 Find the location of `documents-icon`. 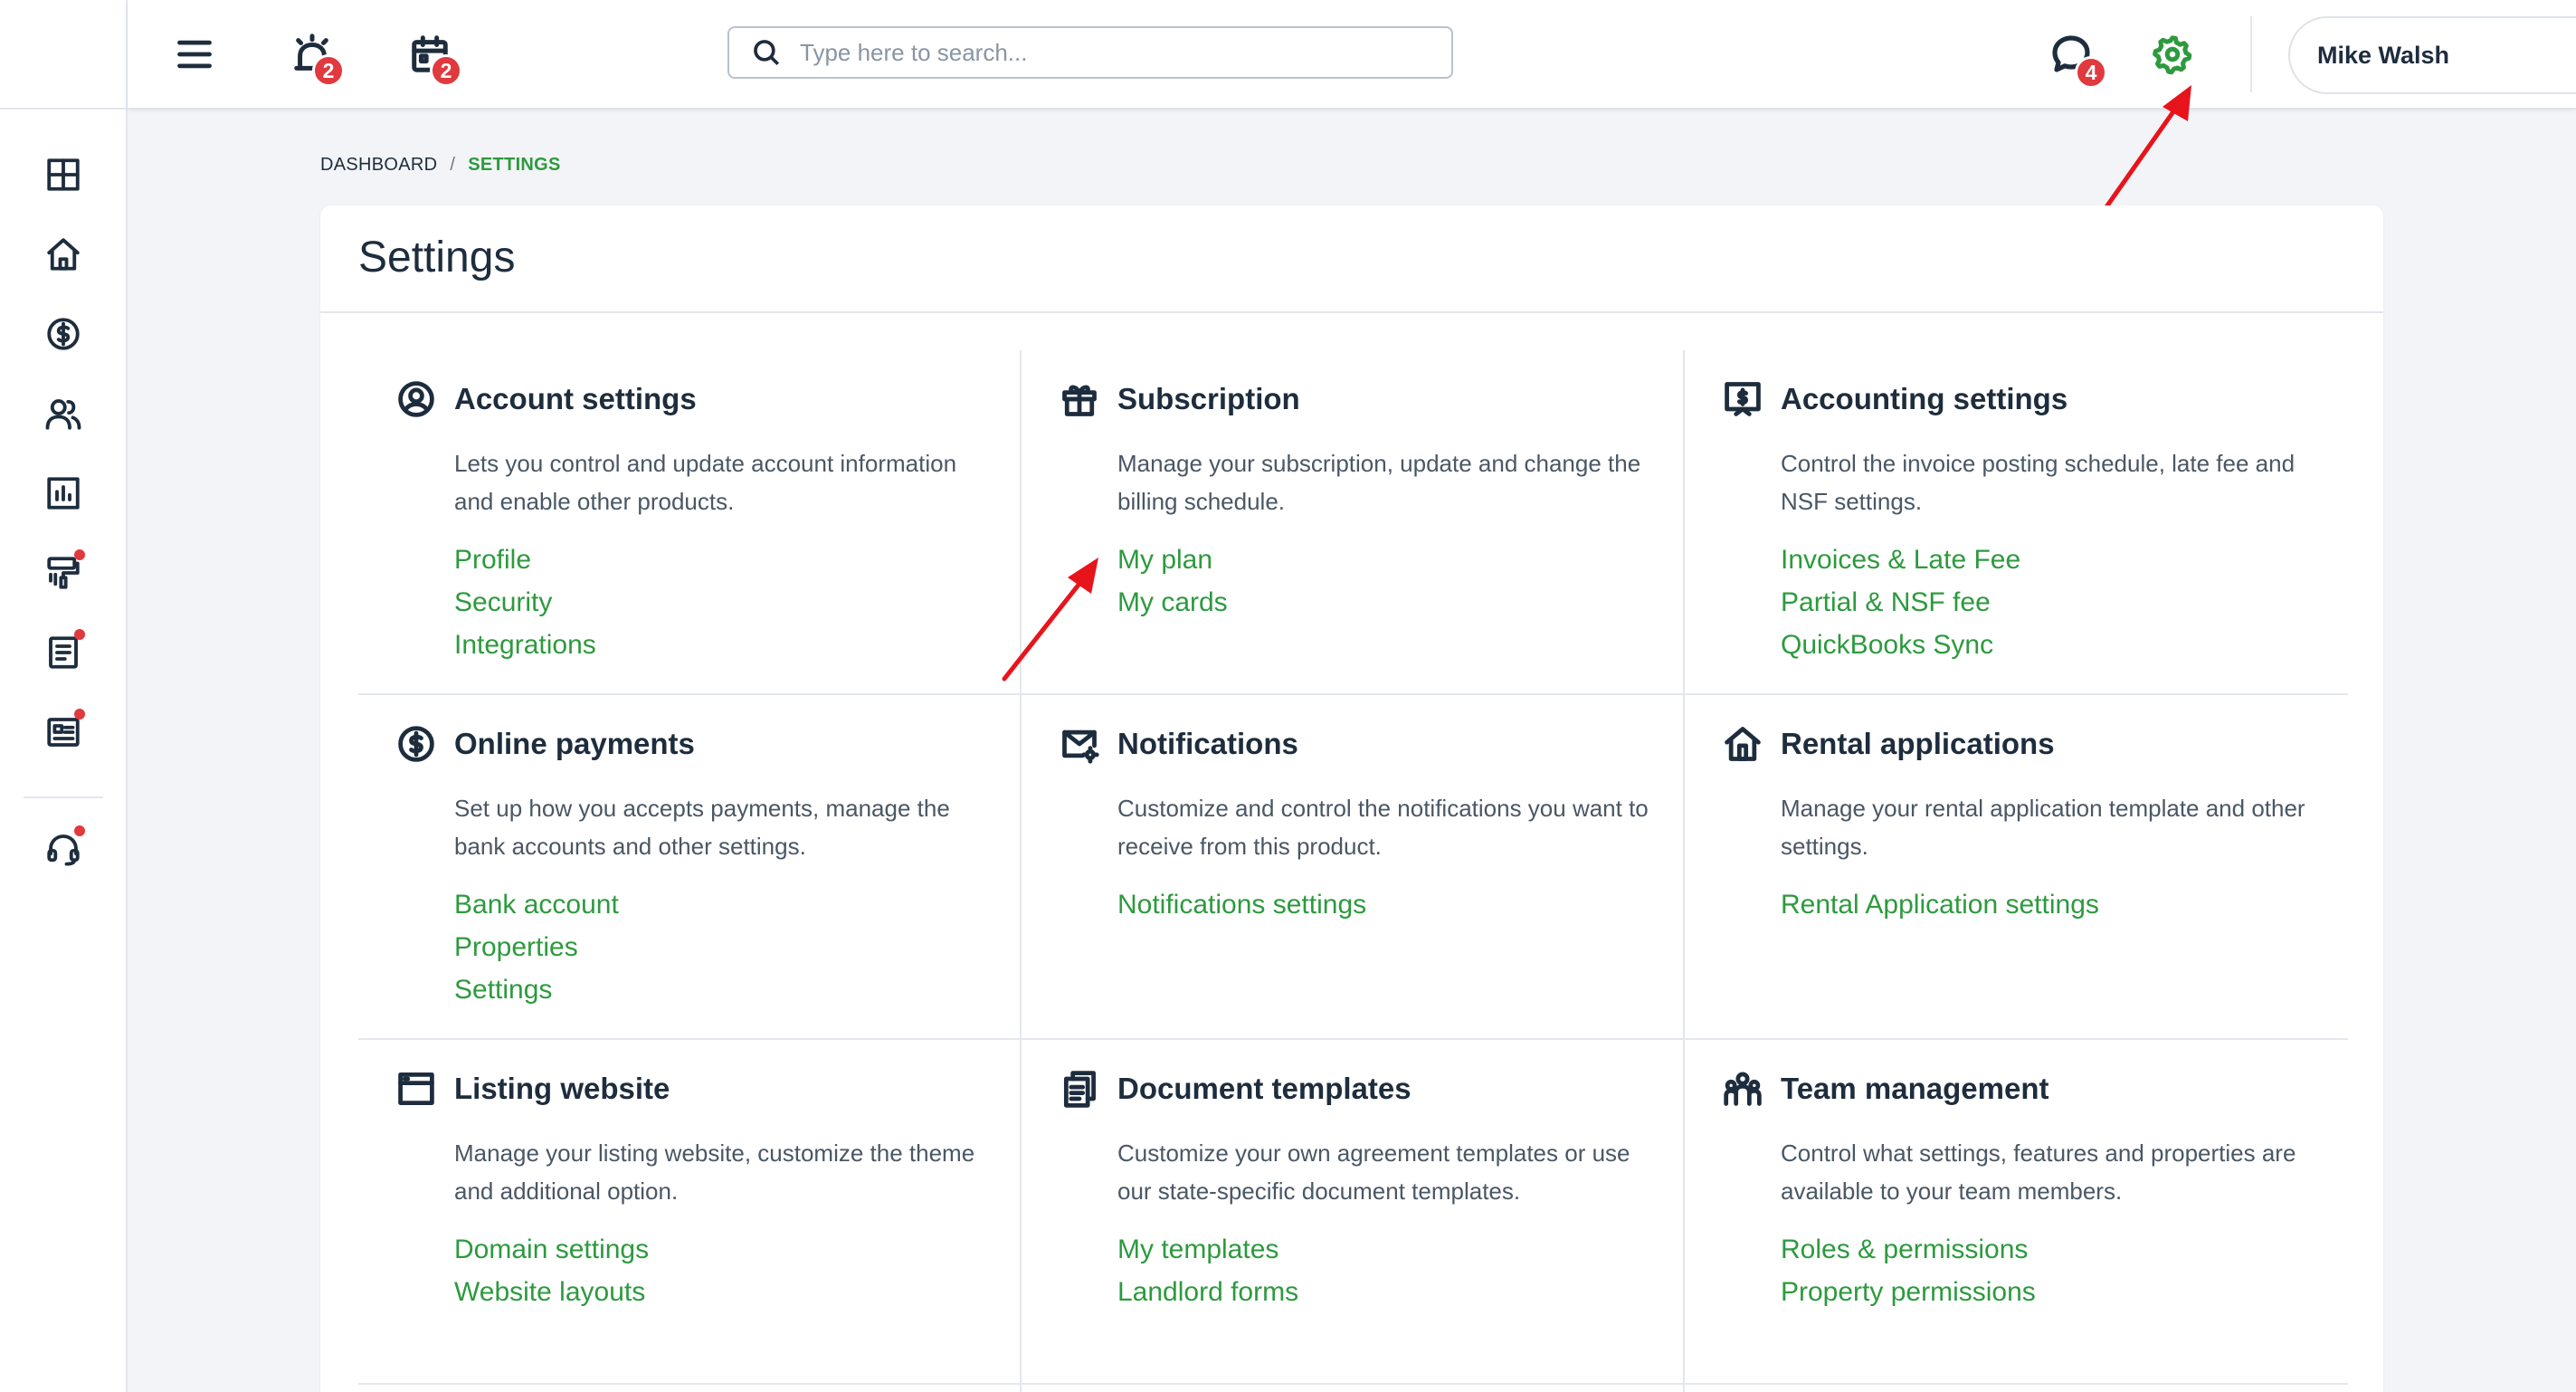

documents-icon is located at coordinates (1079, 1089).